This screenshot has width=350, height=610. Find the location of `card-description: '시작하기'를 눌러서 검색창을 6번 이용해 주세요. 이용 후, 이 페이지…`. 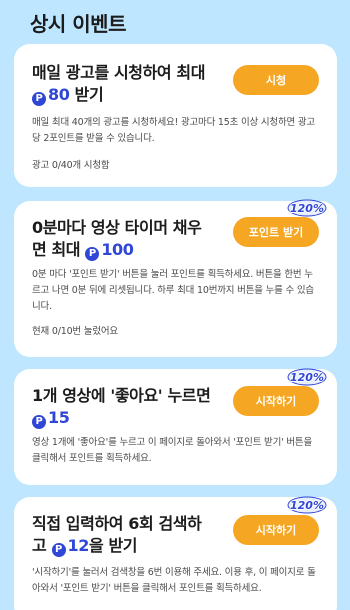

card-description: '시작하기'를 눌러서 검색창을 6번 이용해 주세요. 이용 후, 이 페이지… is located at coordinates (174, 580).